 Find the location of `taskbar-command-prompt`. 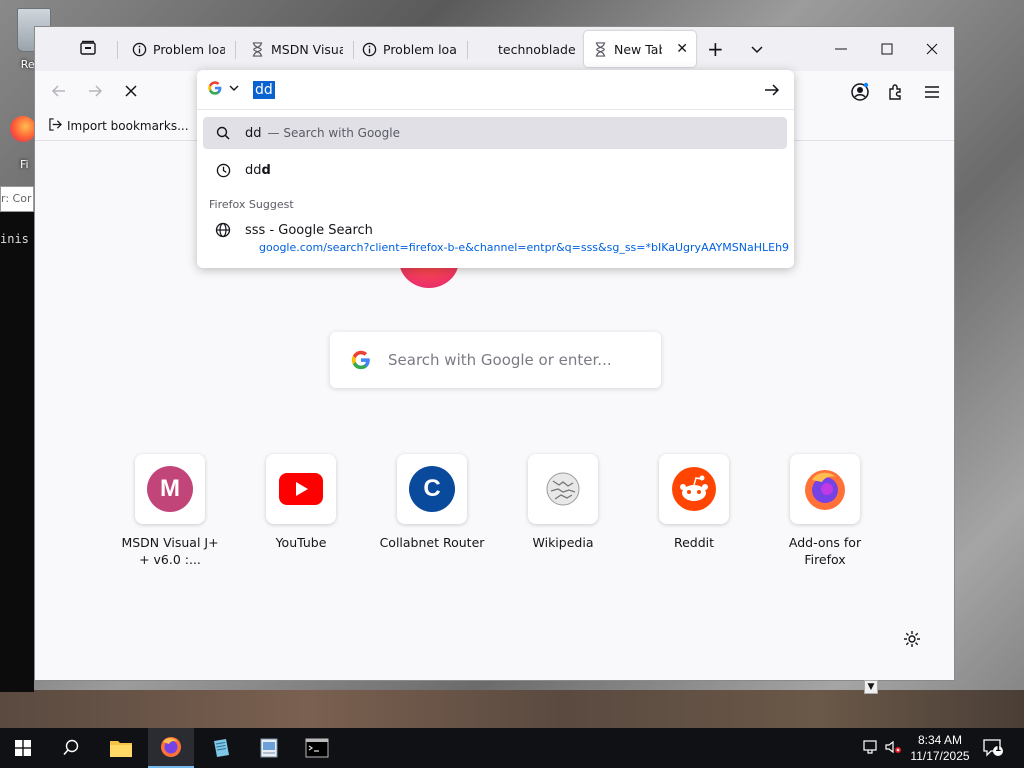

taskbar-command-prompt is located at coordinates (317, 748).